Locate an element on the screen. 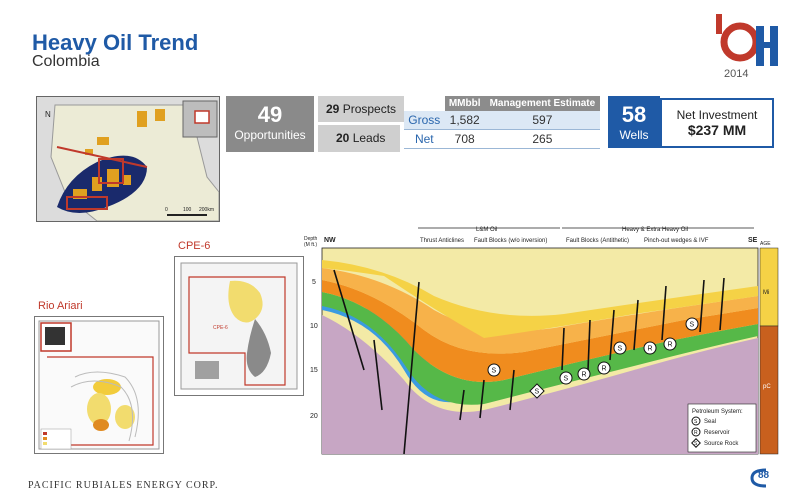  depth-tick-15: 15 is located at coordinates (314, 370).